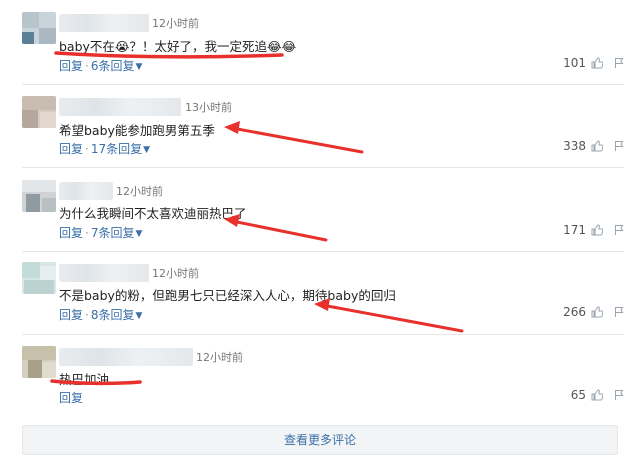 This screenshot has width=640, height=465. Describe the element at coordinates (178, 46) in the screenshot. I see `comment-text: baby不在😭？！太好了，我一定死追😂😂` at that location.